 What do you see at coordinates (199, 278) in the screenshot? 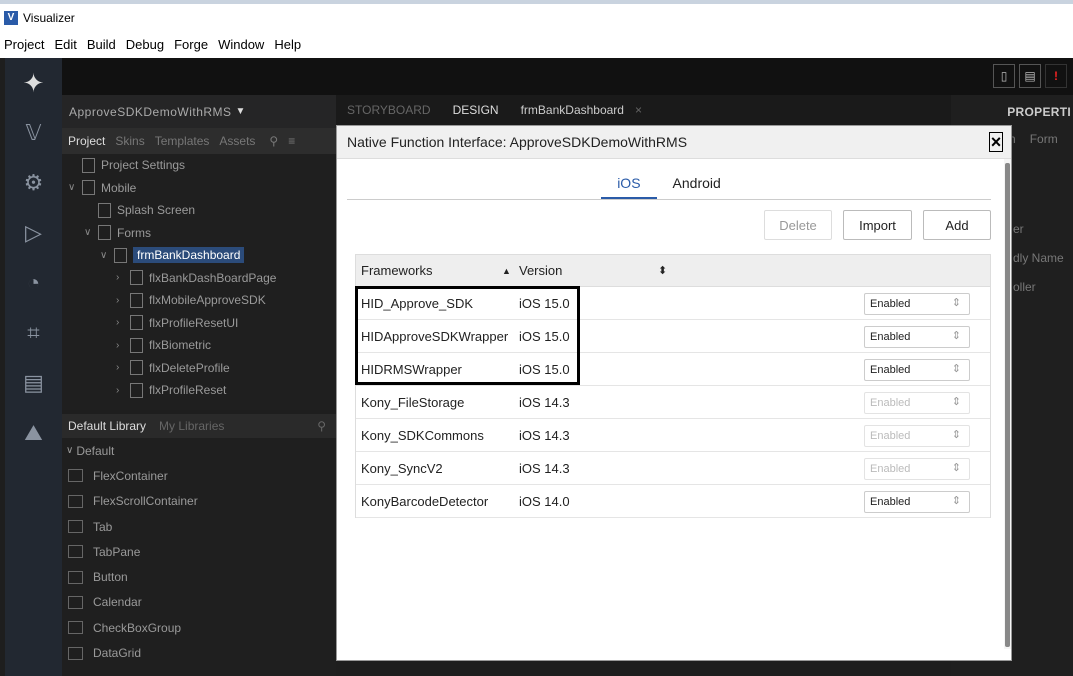
I see `tree-item: › flxBankDashBoardPage` at bounding box center [199, 278].